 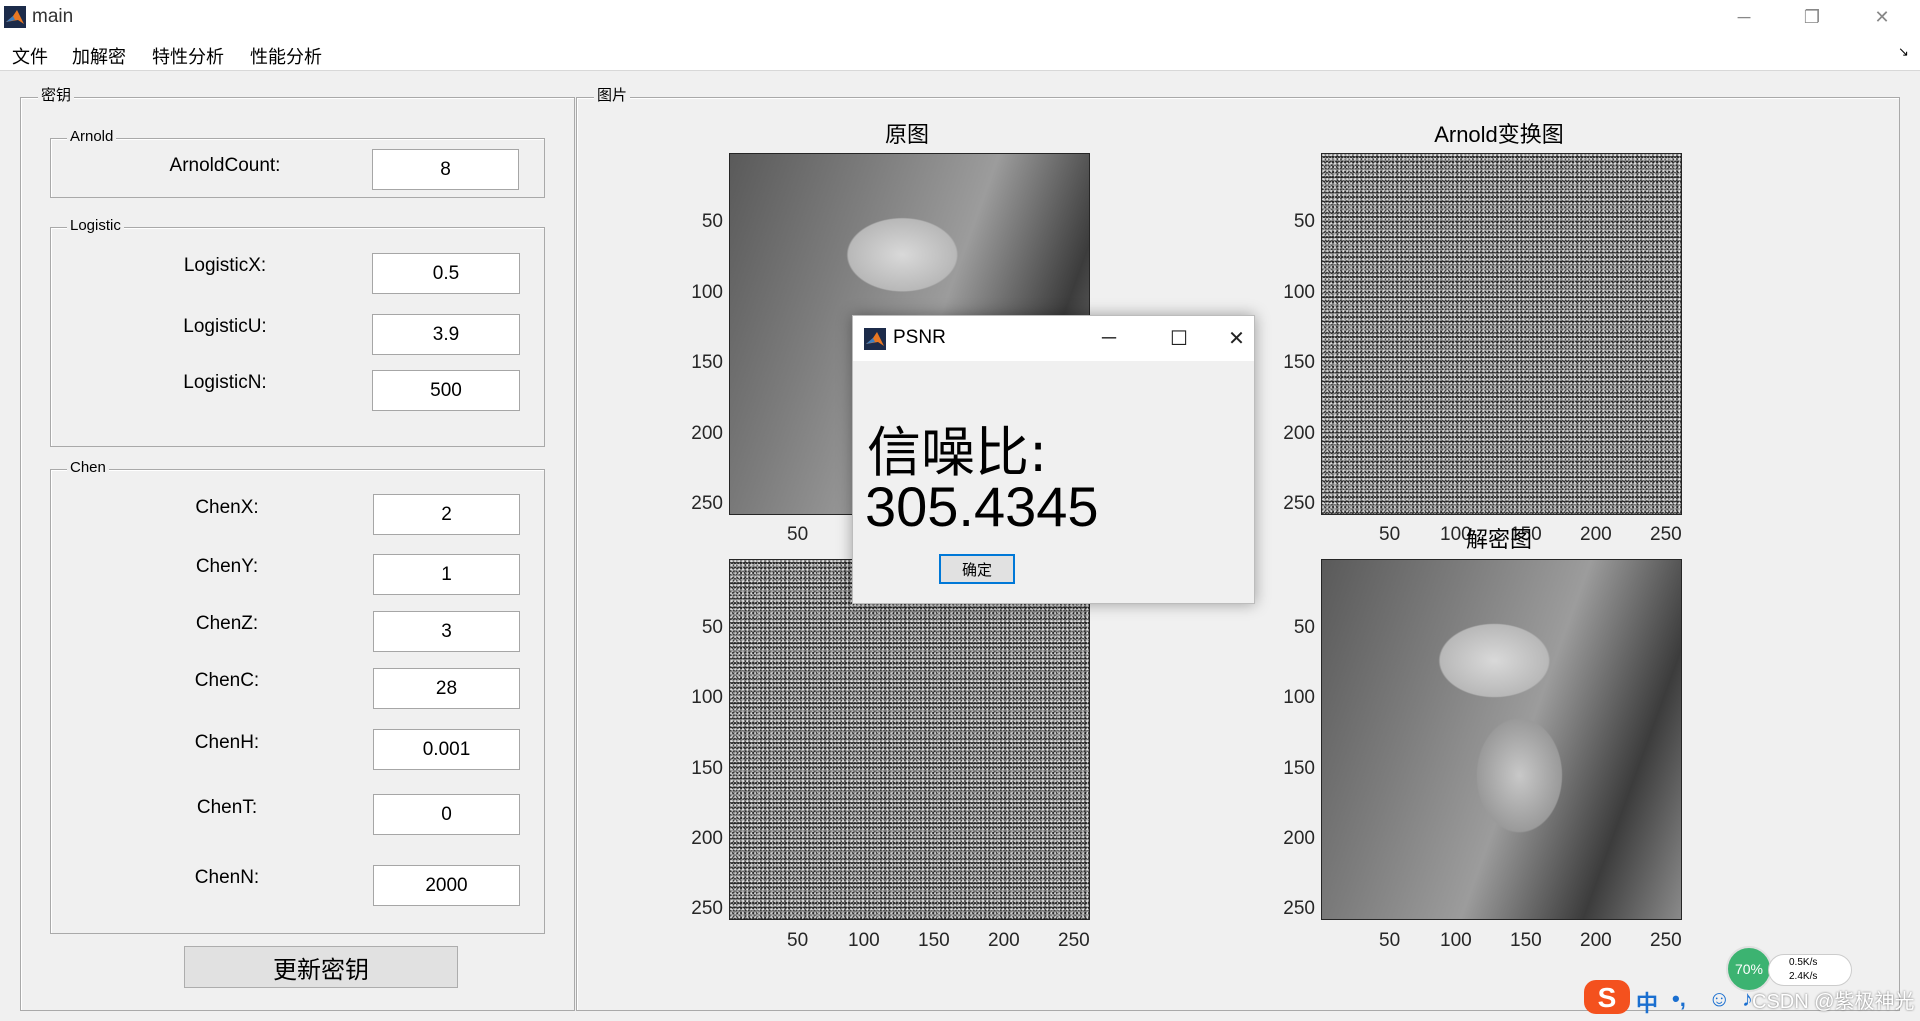 What do you see at coordinates (906, 134) in the screenshot?
I see `axes-original-title: 原图` at bounding box center [906, 134].